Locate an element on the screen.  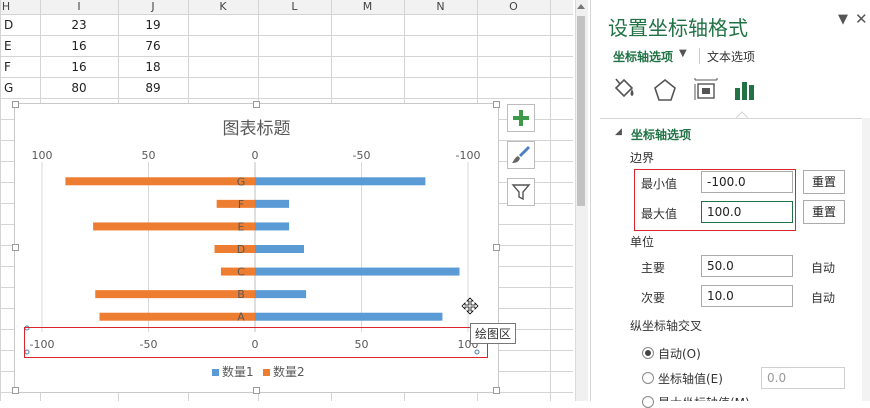
legend-item-series-2: 数量2 is located at coordinates (284, 371).